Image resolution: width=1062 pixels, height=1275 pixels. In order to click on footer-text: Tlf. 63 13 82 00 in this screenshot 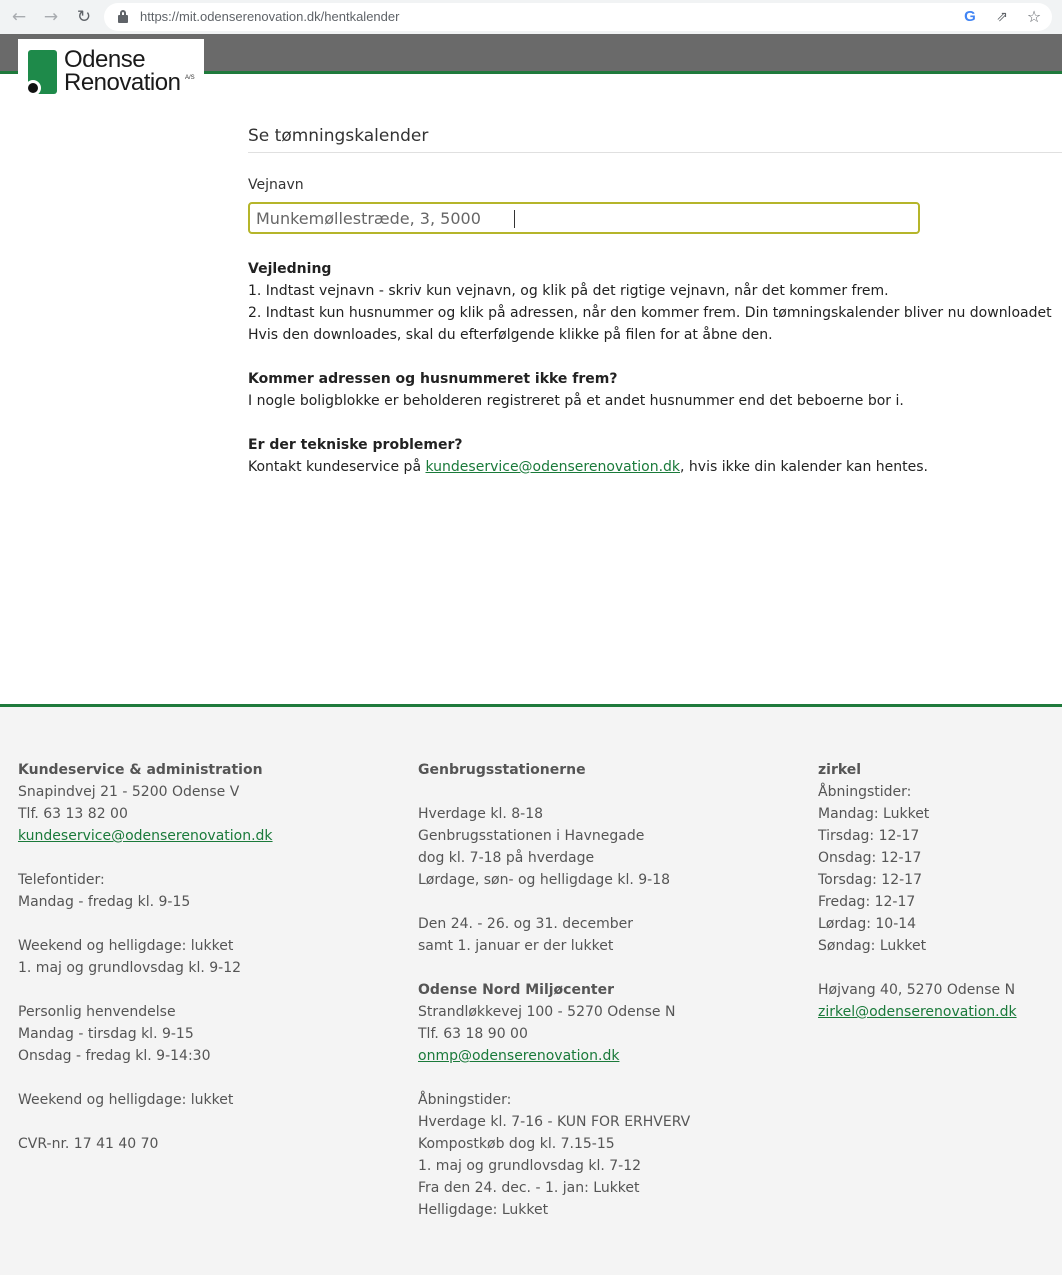, I will do `click(73, 814)`.